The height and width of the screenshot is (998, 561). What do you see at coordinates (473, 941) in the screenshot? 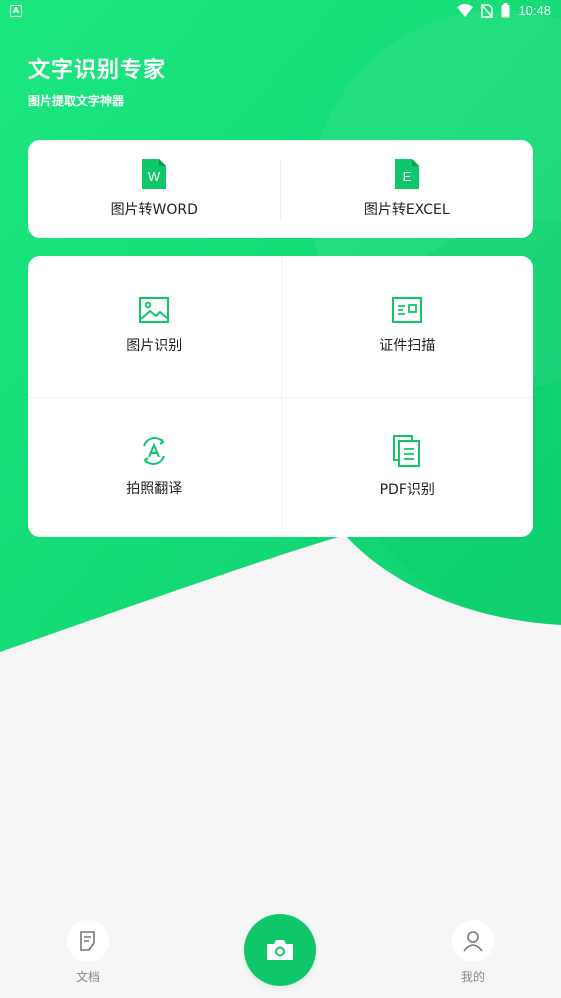
I see `user-icon` at bounding box center [473, 941].